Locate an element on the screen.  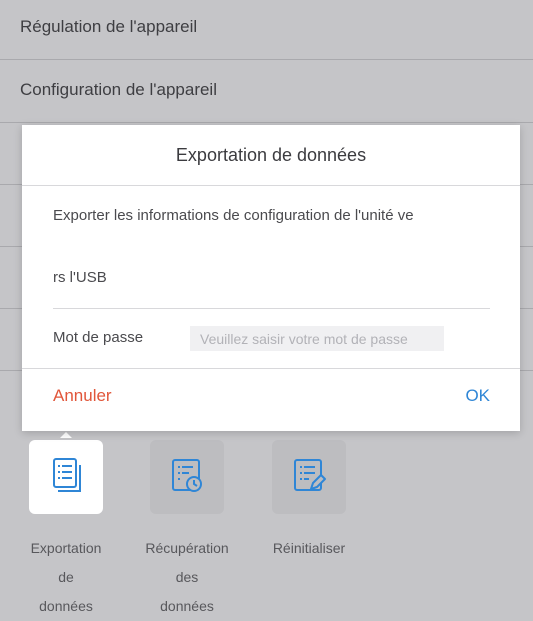
dialog-message-line: rs l'USB is located at coordinates (80, 277).